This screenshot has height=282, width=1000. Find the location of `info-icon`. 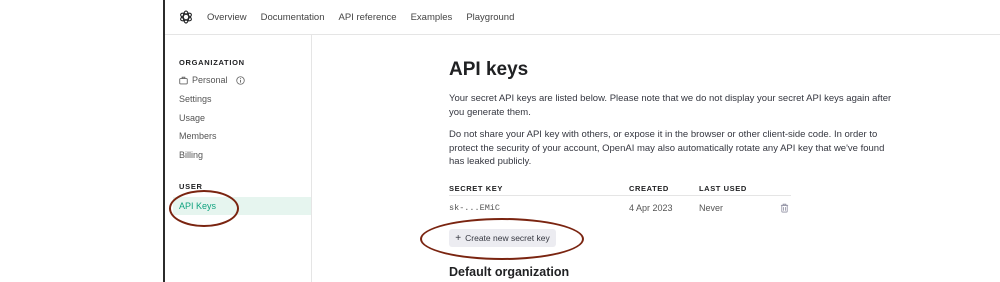

info-icon is located at coordinates (240, 80).